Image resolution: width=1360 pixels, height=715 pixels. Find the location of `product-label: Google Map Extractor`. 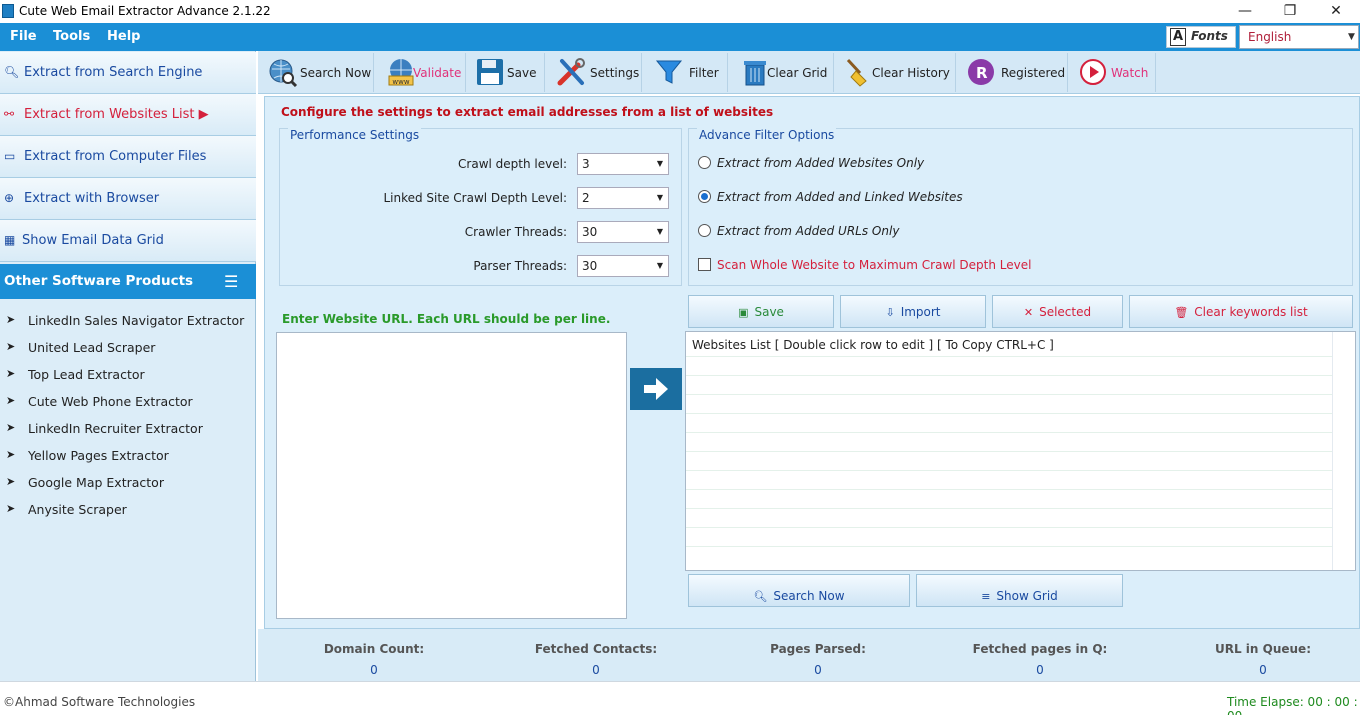

product-label: Google Map Extractor is located at coordinates (96, 482).